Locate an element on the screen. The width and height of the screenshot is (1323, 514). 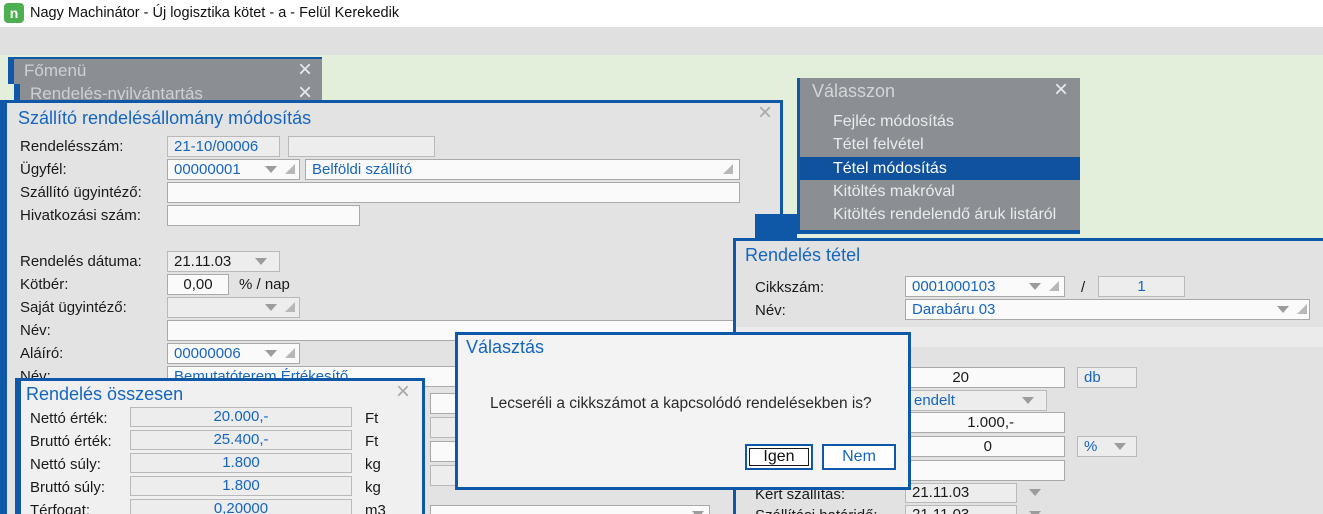
status-value: endelt is located at coordinates (934, 400).